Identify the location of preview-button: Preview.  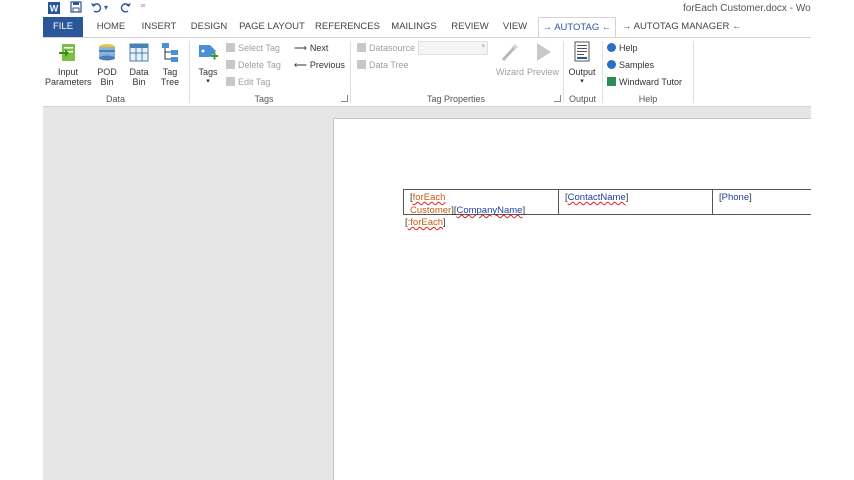
(543, 59).